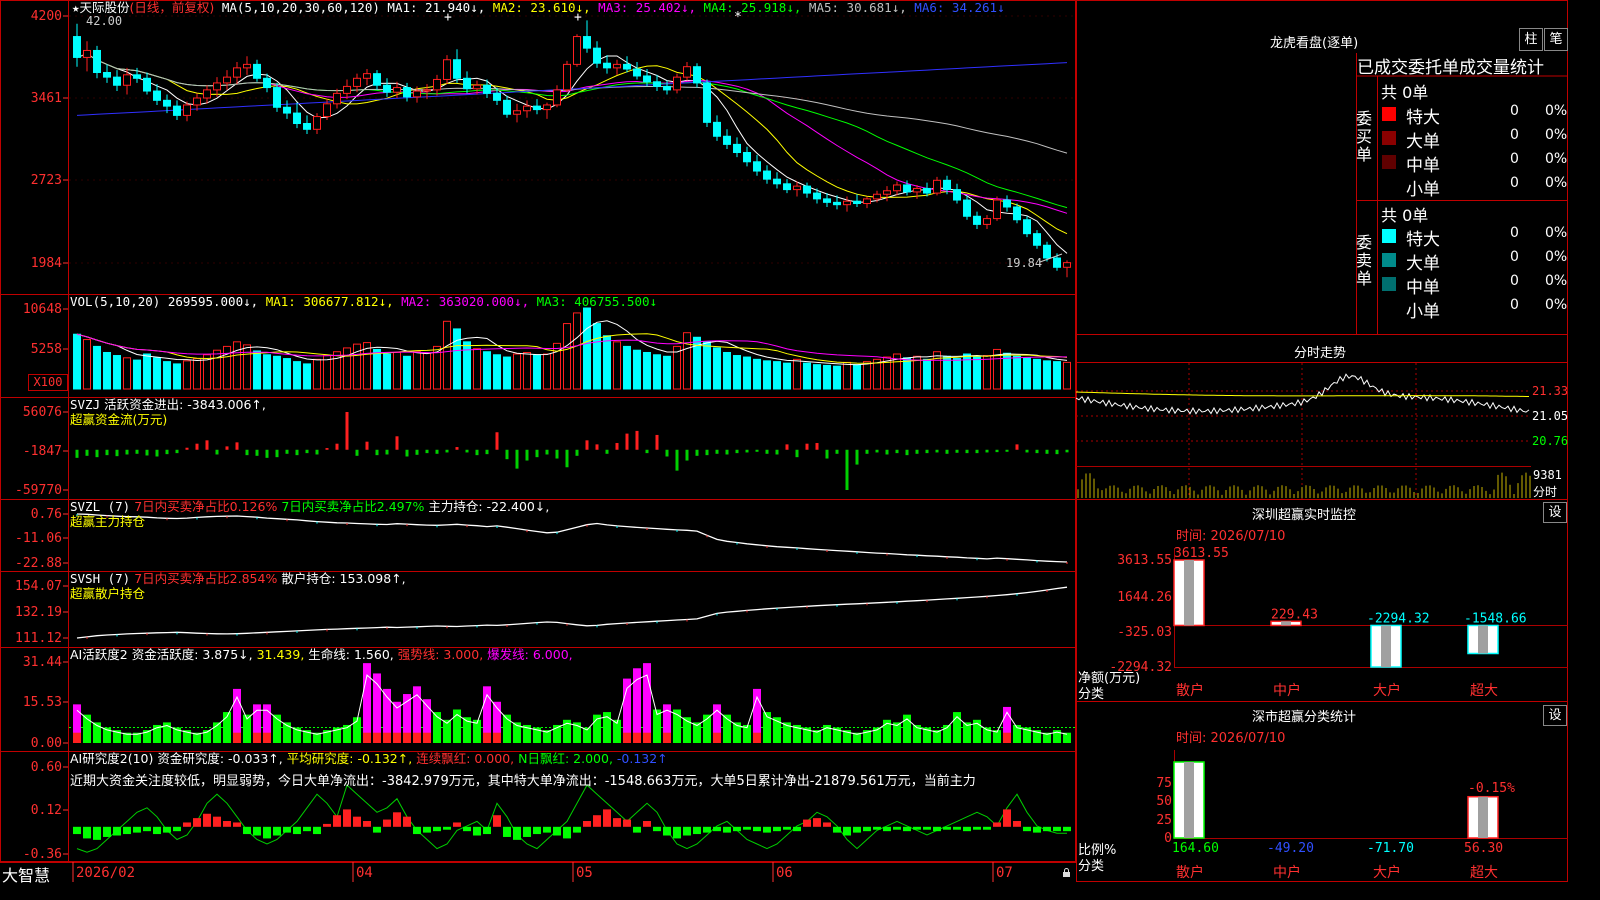 The image size is (1600, 900). What do you see at coordinates (1462, 65) in the screenshot?
I see `lhb-tabs: 已成交委托单成交量统计` at bounding box center [1462, 65].